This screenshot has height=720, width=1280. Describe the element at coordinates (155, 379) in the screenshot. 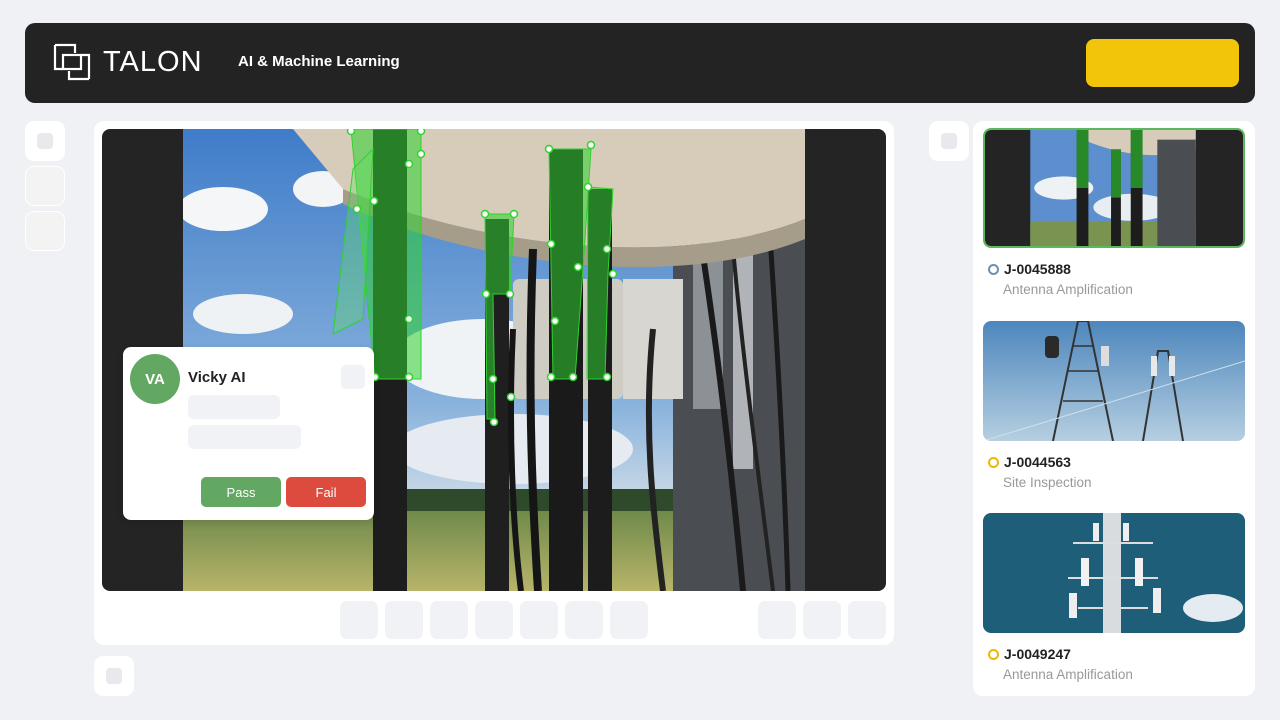

I see `avatar: VA` at that location.